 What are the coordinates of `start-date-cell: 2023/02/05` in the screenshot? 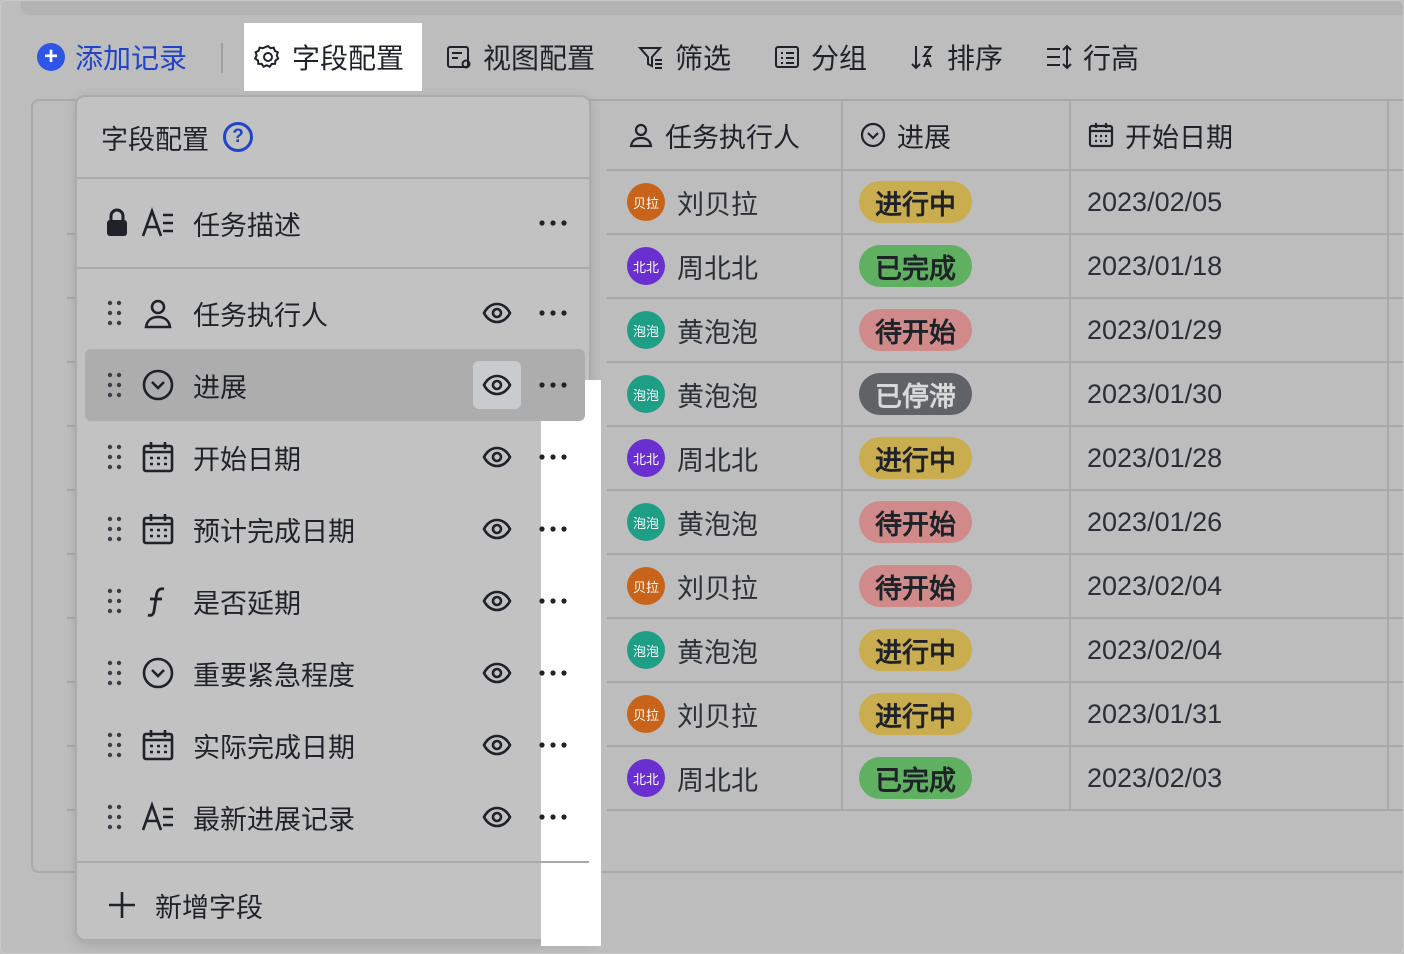 It's located at (1230, 203).